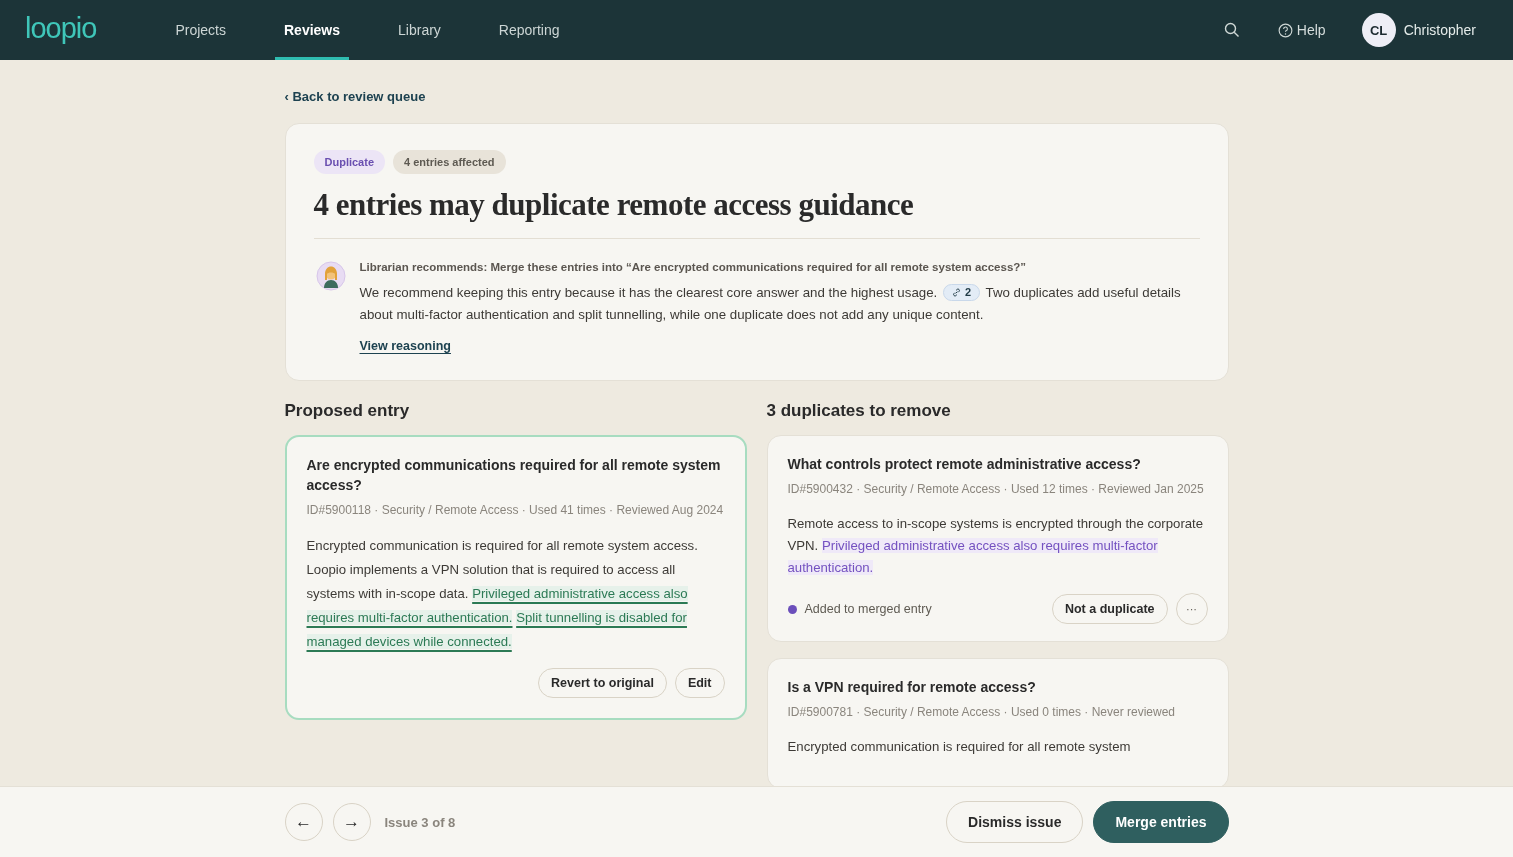  Describe the element at coordinates (1285, 30) in the screenshot. I see `help-icon` at that location.